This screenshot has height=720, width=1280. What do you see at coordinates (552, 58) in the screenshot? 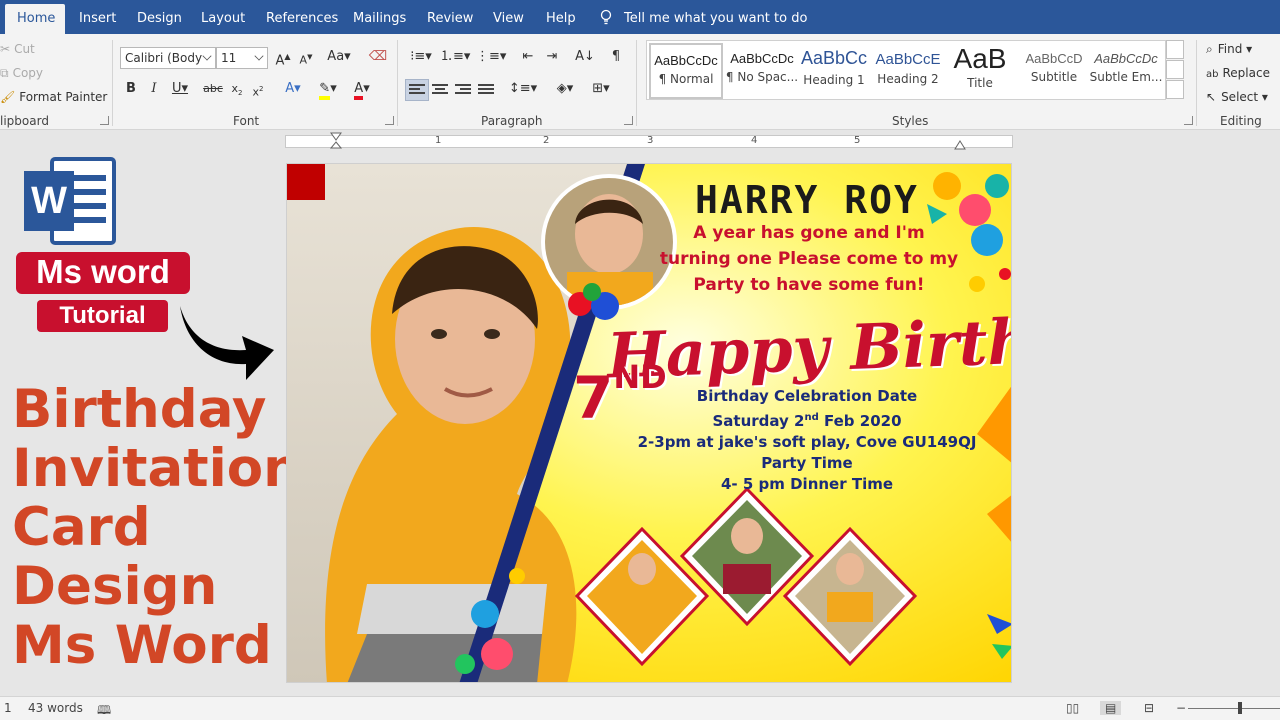
I see `increase-indent-icon: ⇥` at bounding box center [552, 58].